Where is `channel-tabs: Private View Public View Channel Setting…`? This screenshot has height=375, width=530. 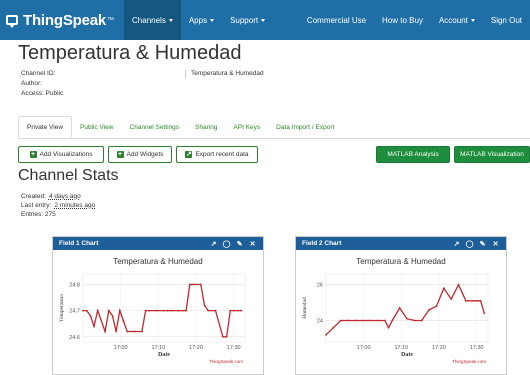 channel-tabs: Private View Public View Channel Setting… is located at coordinates (274, 127).